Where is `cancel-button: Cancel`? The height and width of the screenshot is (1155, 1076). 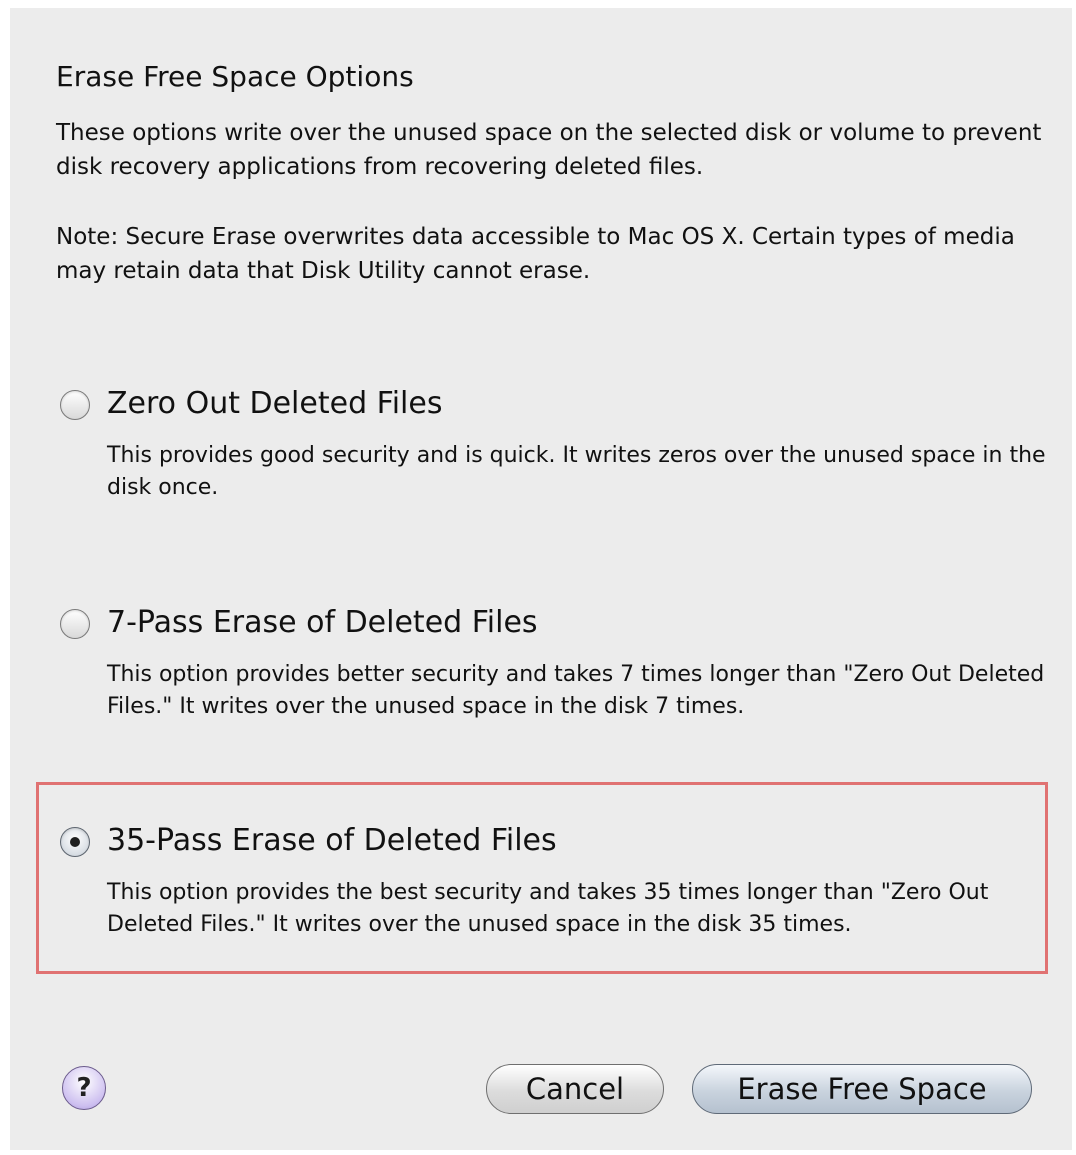
cancel-button: Cancel is located at coordinates (575, 1089).